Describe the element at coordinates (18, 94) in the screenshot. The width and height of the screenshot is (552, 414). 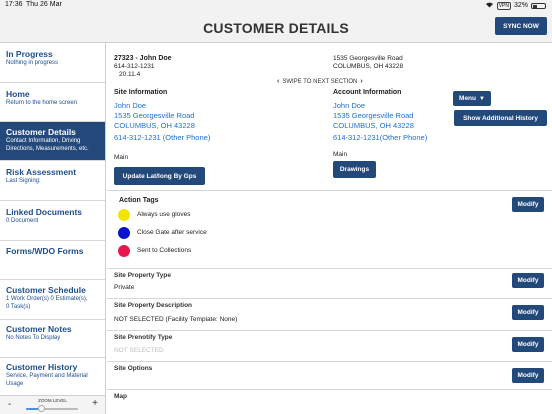
I see `sidebar-item-title: Home` at that location.